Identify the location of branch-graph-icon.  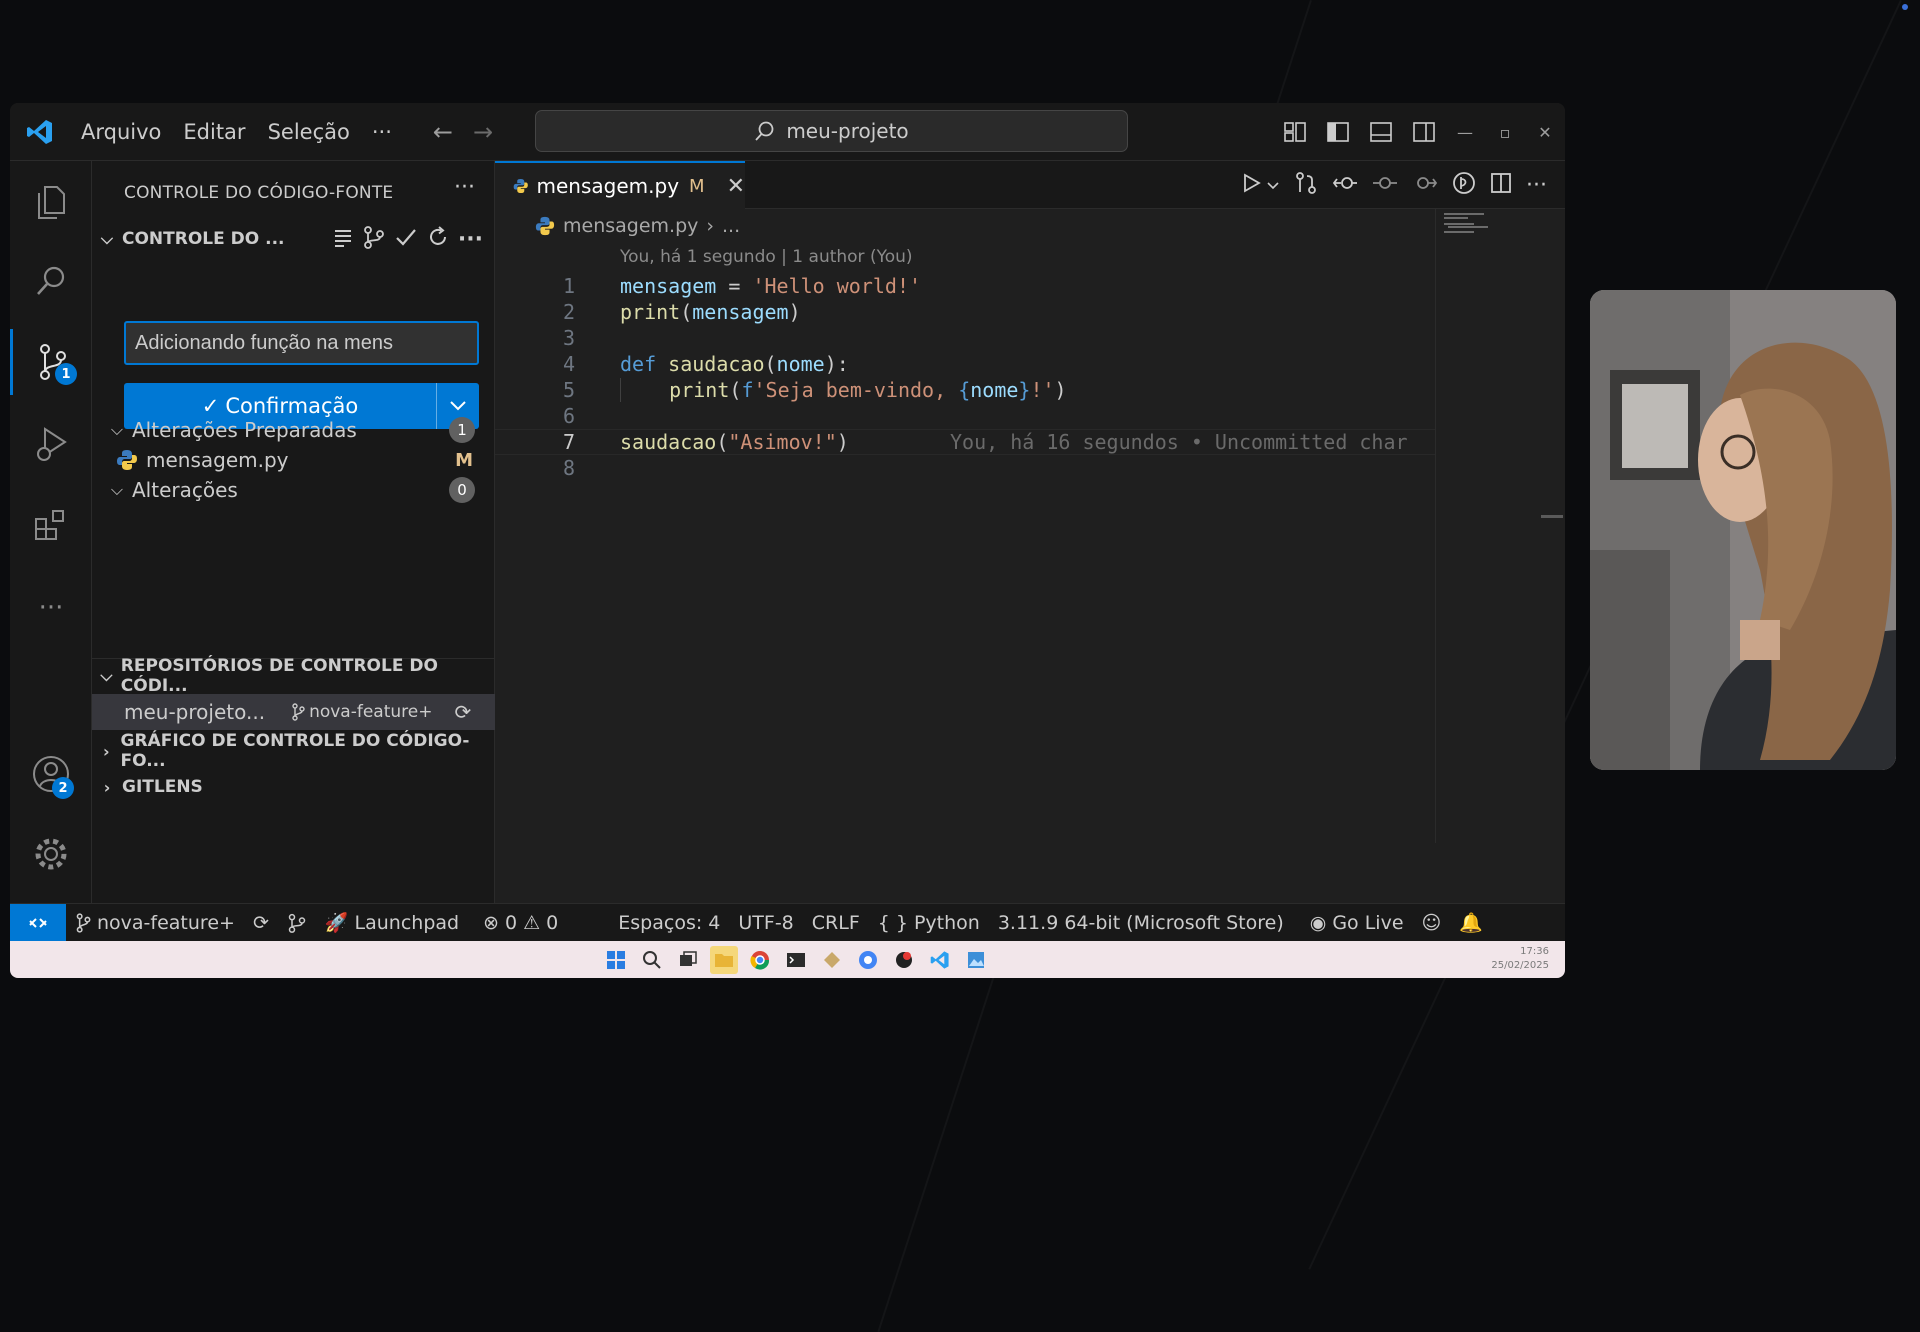
(374, 239).